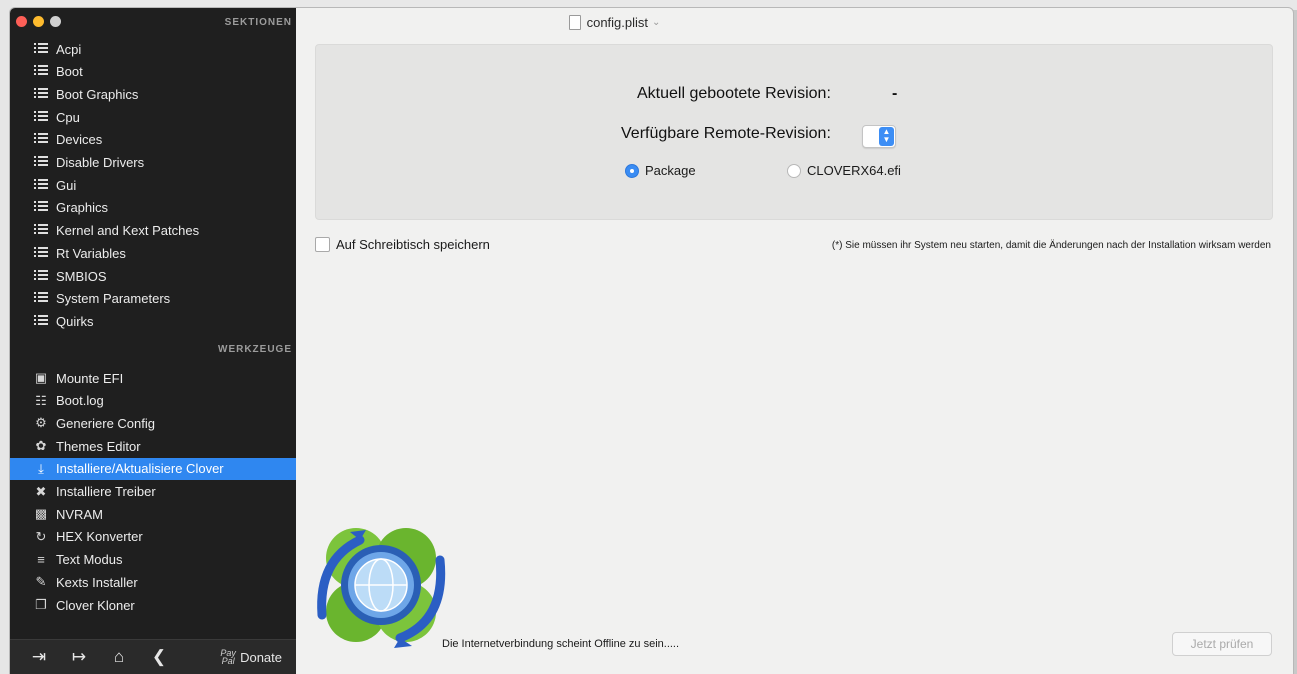 The image size is (1297, 674). Describe the element at coordinates (153, 140) in the screenshot. I see `sidebar-item-devices: Devices` at that location.